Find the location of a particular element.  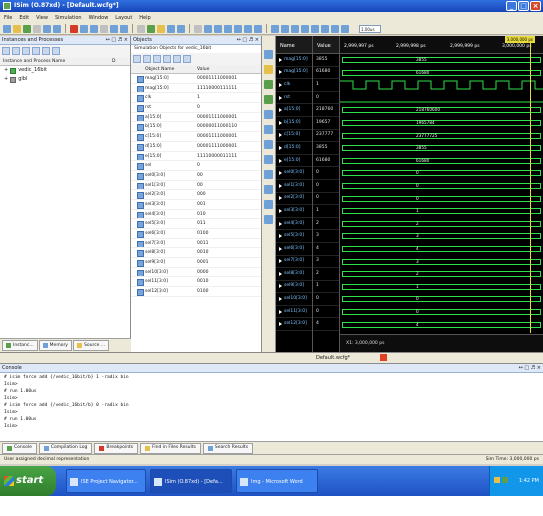

menu-simulation: Simulation is located at coordinates (68, 18).